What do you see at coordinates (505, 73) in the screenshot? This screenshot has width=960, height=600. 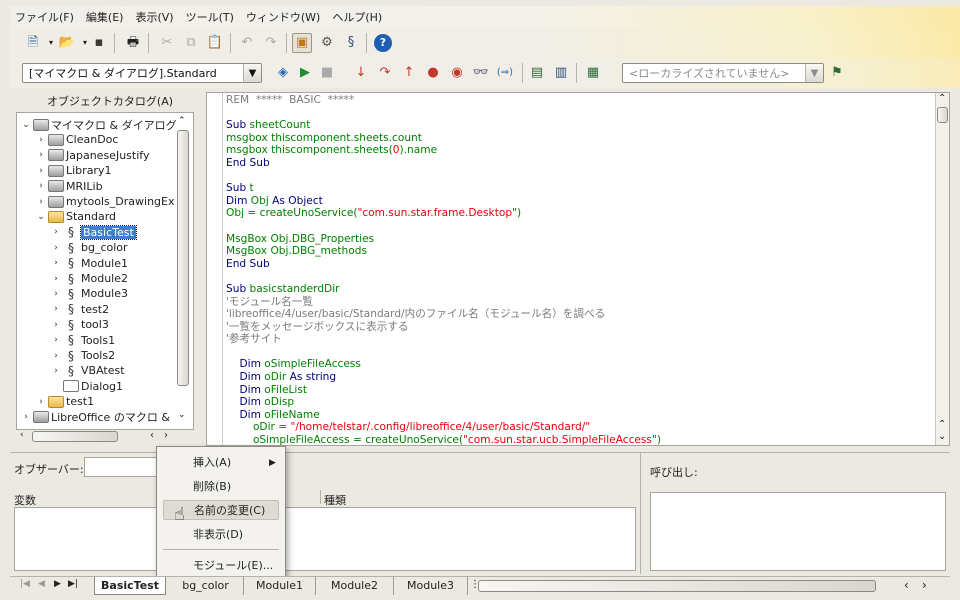 I see `find-parentheses-icon: (⇒)` at bounding box center [505, 73].